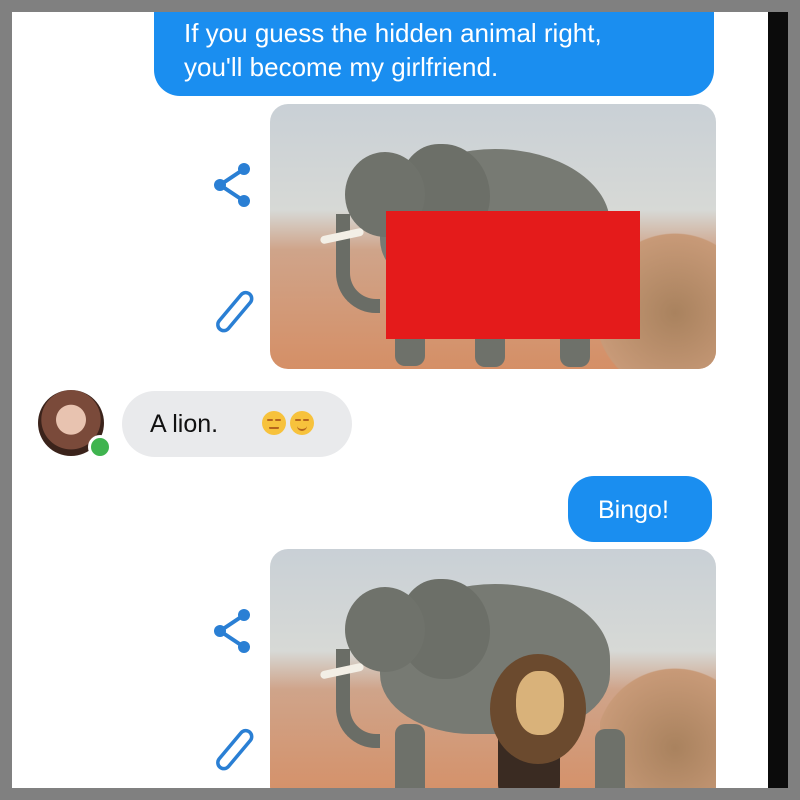 The height and width of the screenshot is (800, 800). I want to click on online-status-dot, so click(100, 447).